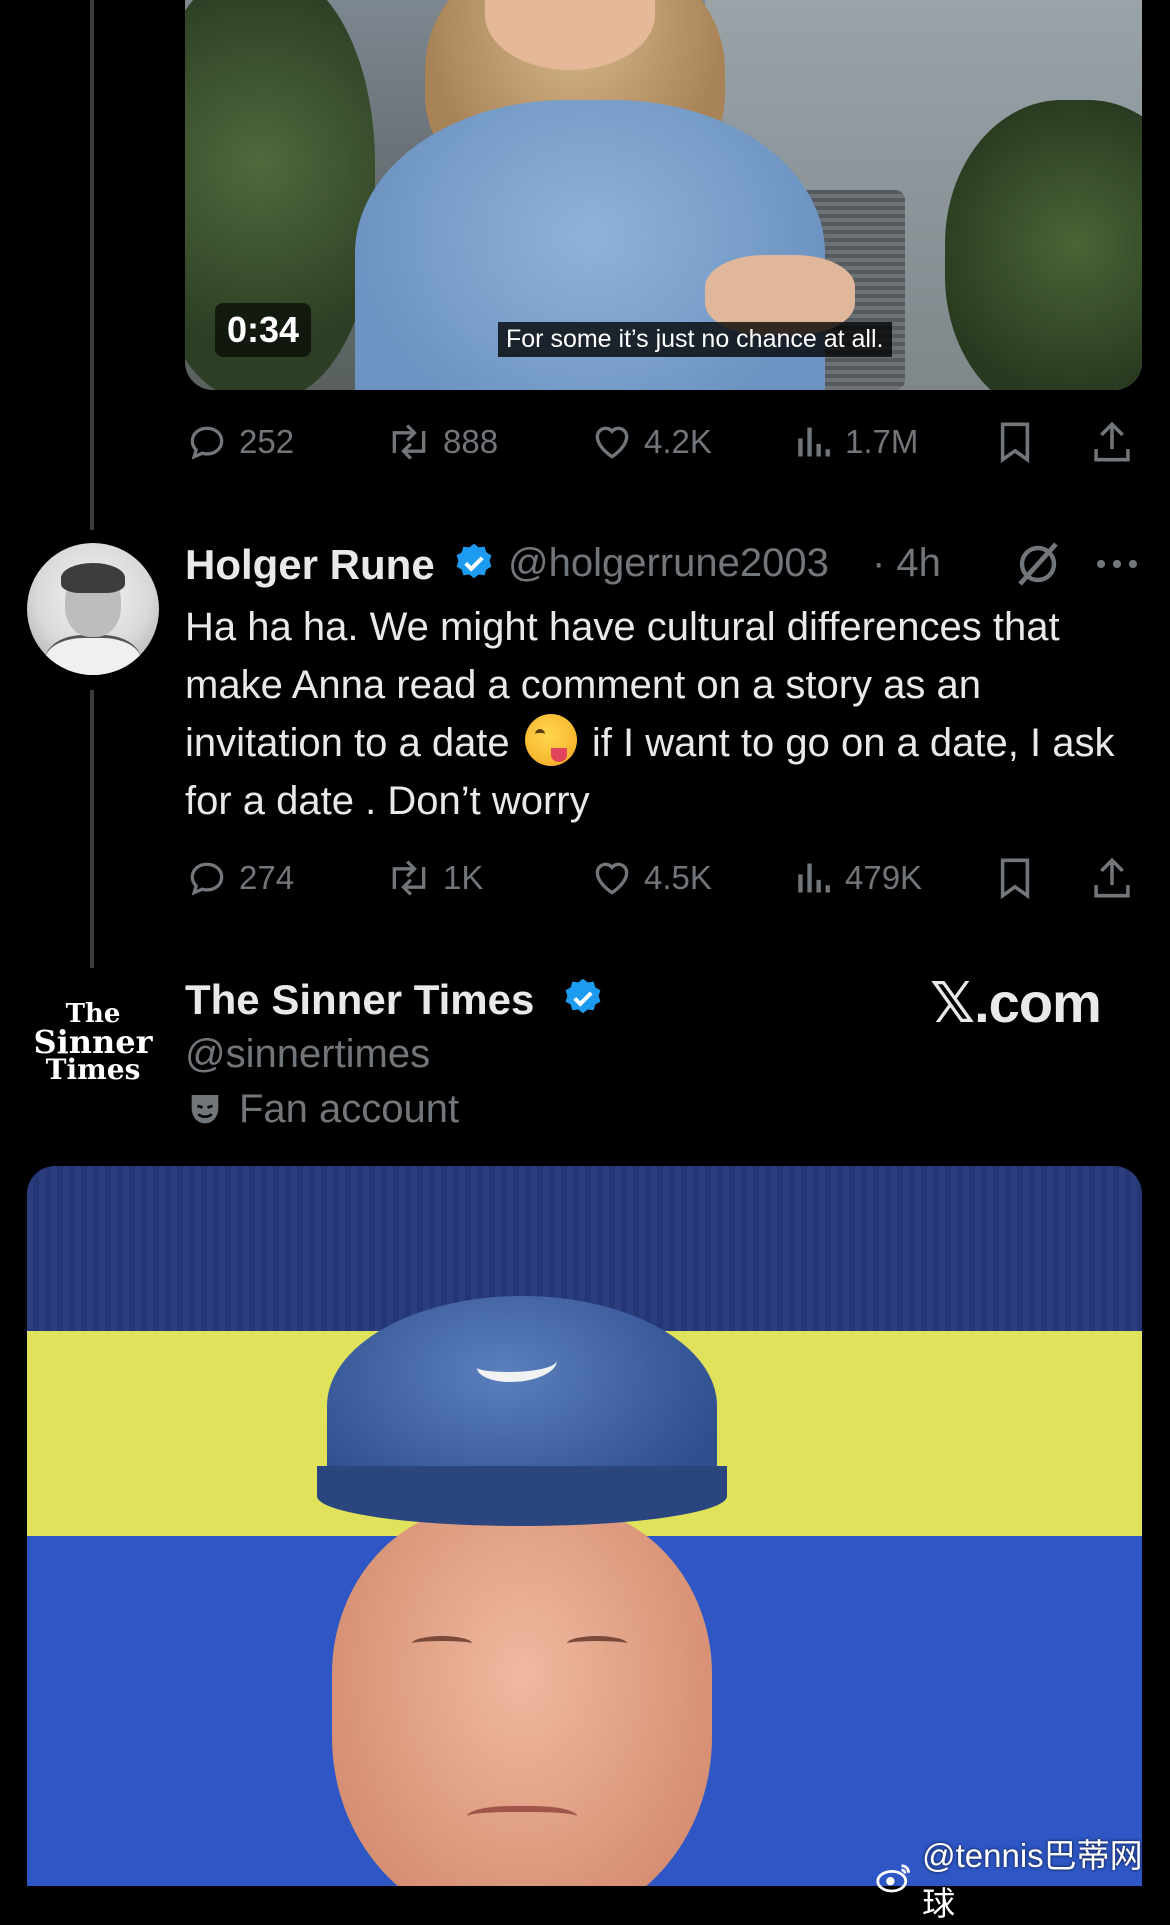  I want to click on watermark-text: @tennis巴蒂网球, so click(1032, 1879).